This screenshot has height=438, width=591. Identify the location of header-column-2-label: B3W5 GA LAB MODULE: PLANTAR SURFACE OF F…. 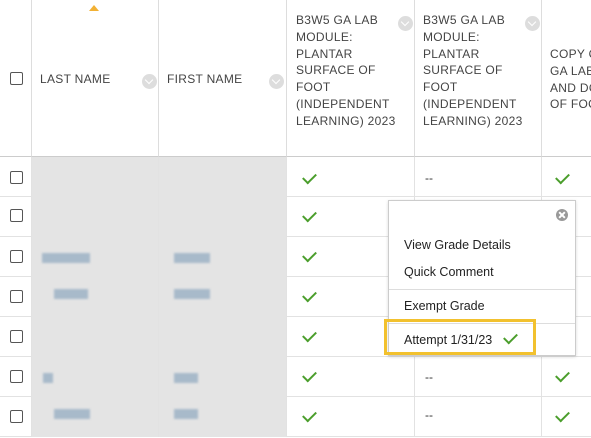
(473, 70).